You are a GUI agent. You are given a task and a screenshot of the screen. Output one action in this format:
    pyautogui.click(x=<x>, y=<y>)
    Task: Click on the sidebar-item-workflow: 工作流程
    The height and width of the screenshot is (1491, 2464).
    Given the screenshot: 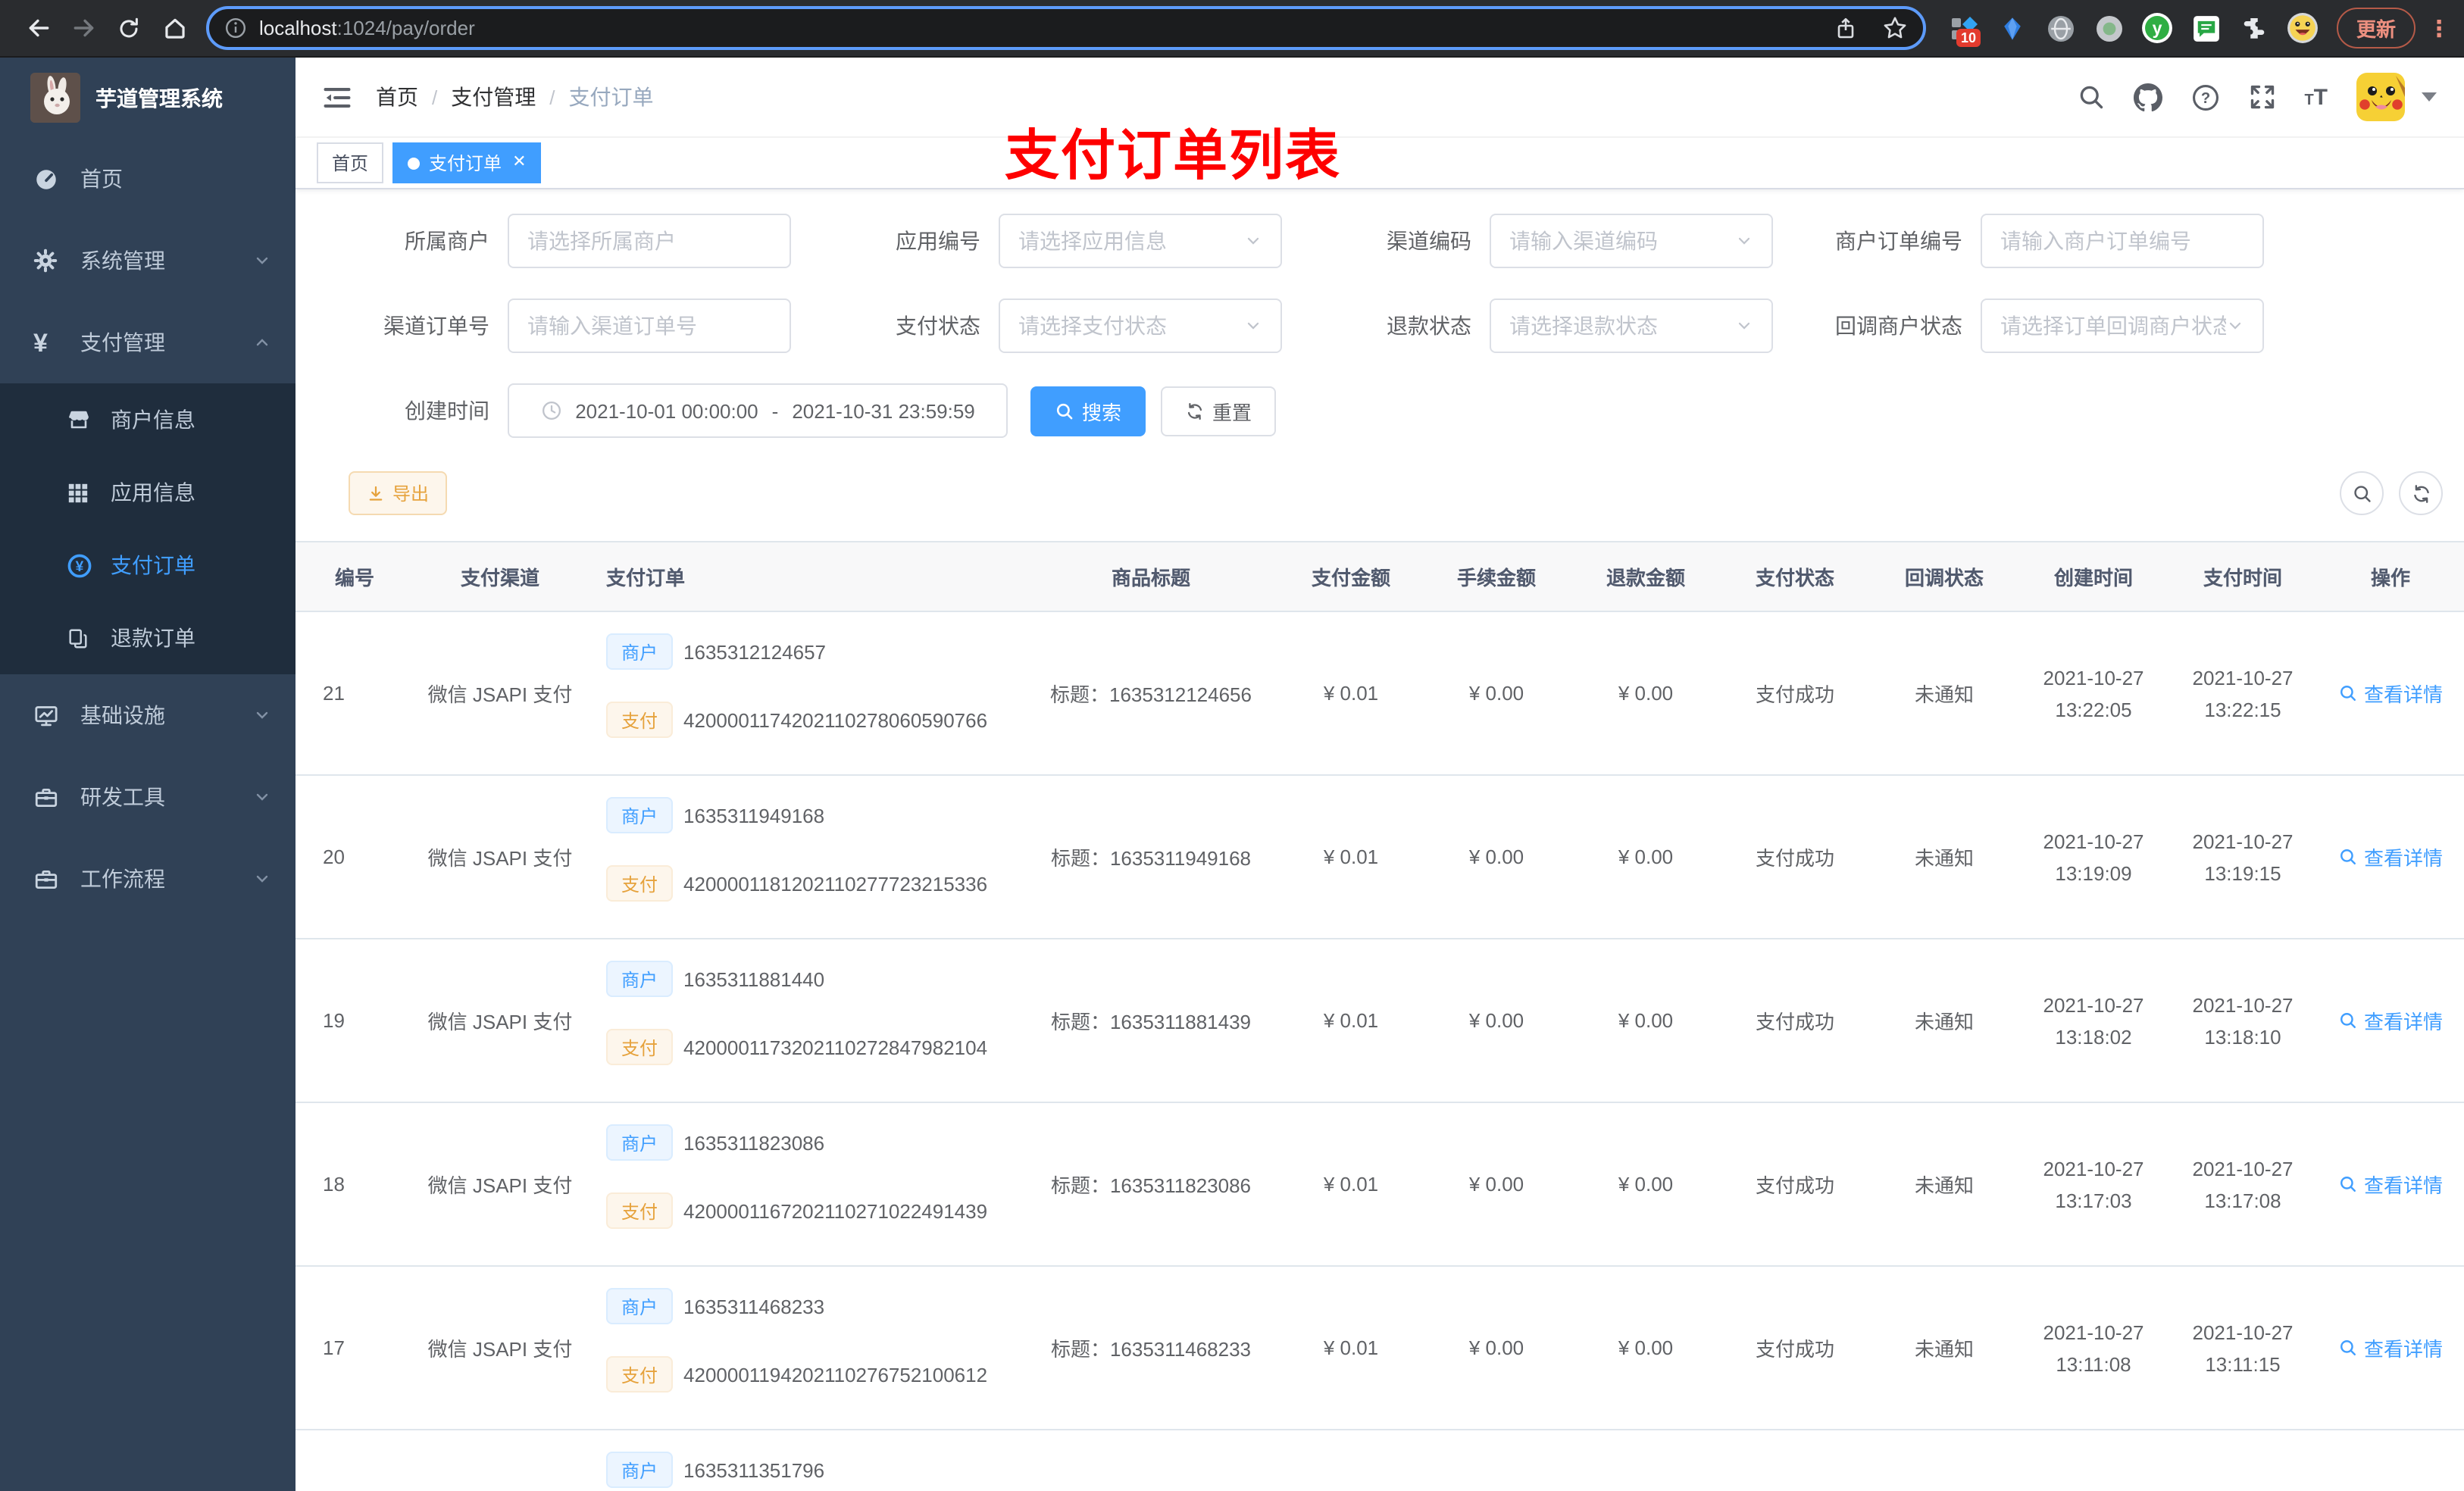 What is the action you would take?
    pyautogui.click(x=147, y=879)
    